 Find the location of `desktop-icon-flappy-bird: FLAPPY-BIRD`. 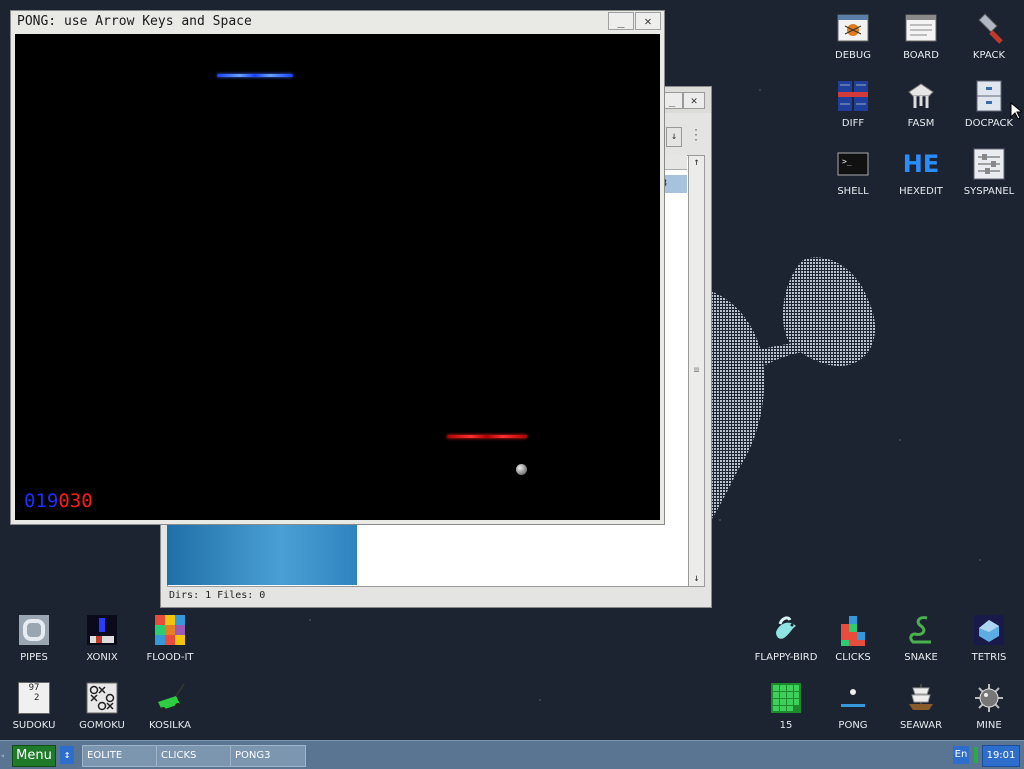

desktop-icon-flappy-bird: FLAPPY-BIRD is located at coordinates (786, 638).